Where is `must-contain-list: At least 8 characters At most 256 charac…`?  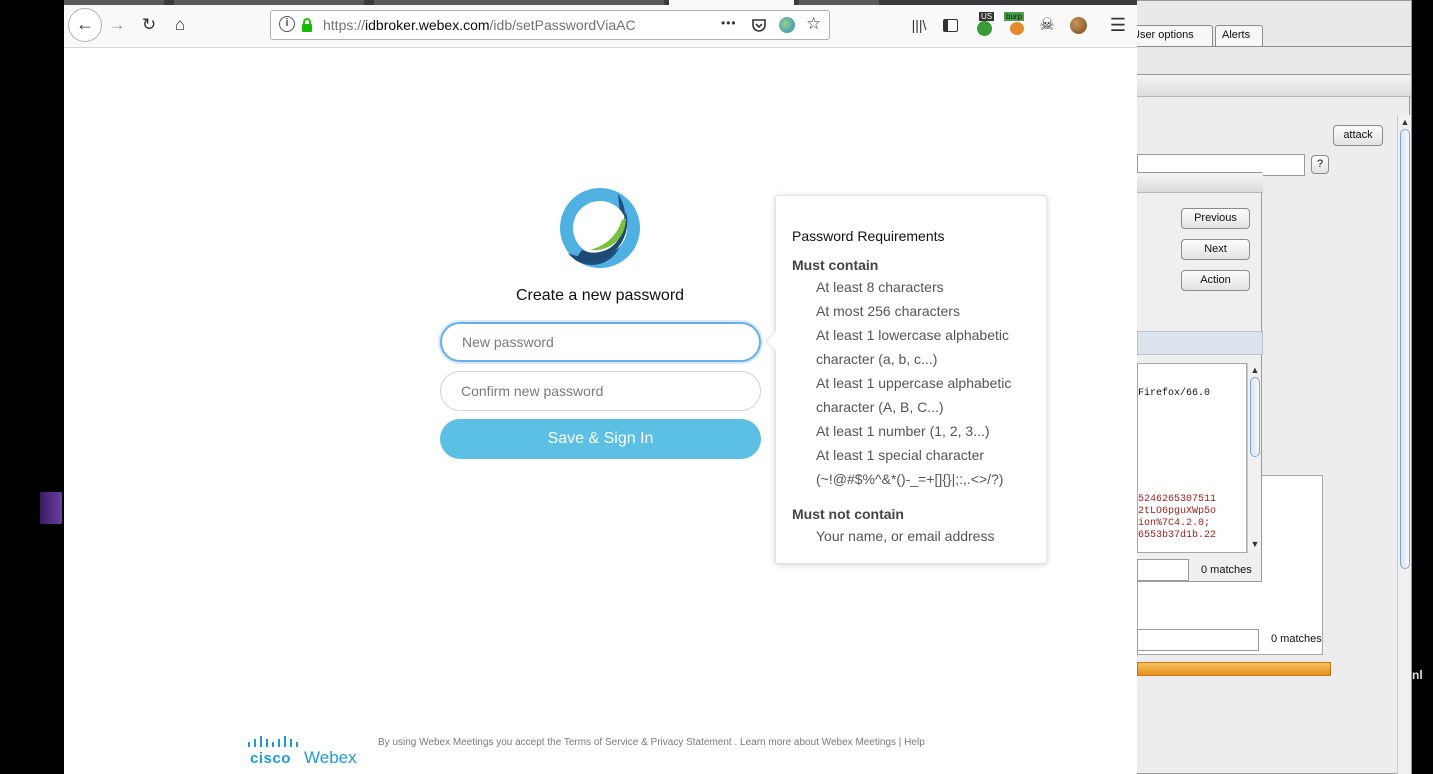 must-contain-list: At least 8 characters At most 256 charac… is located at coordinates (928, 383).